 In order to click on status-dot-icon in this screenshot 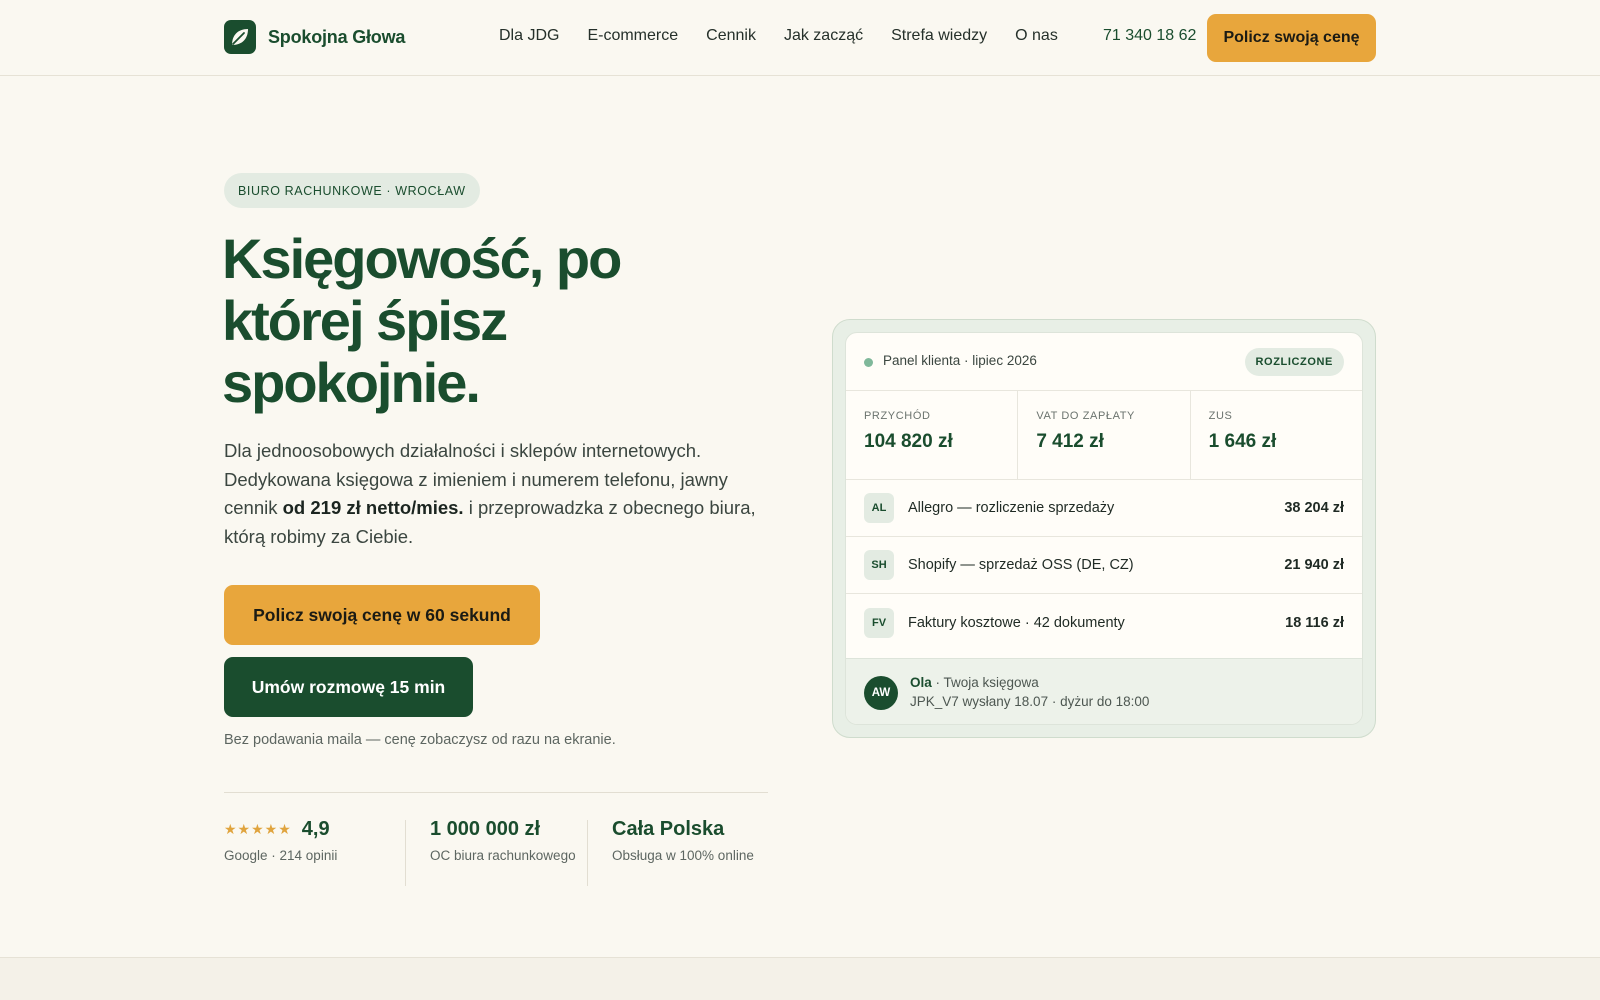, I will do `click(868, 362)`.